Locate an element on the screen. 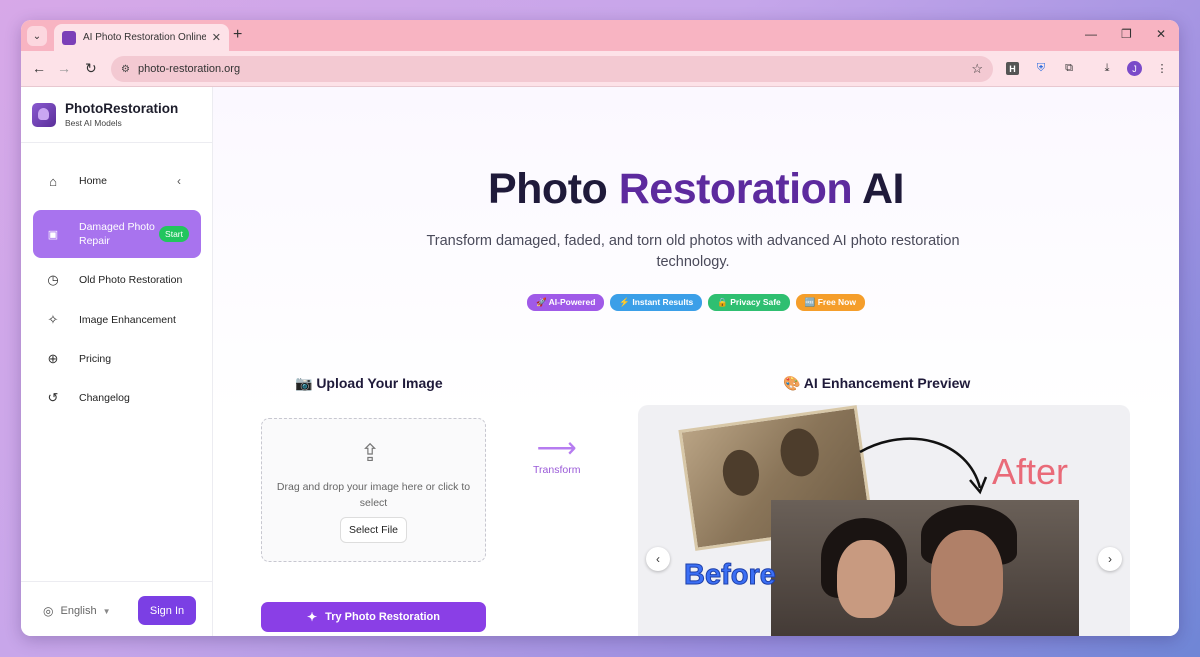  preview-section-title: 🎨 AI Enhancement Preview is located at coordinates (877, 383).